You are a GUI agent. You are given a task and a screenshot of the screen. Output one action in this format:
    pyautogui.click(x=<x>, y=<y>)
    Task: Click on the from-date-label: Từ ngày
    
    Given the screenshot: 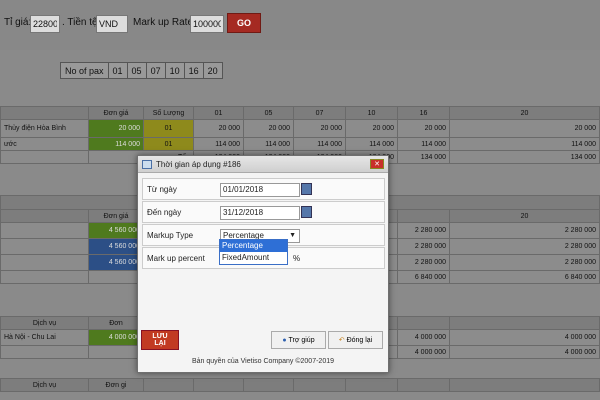 What is the action you would take?
    pyautogui.click(x=162, y=189)
    